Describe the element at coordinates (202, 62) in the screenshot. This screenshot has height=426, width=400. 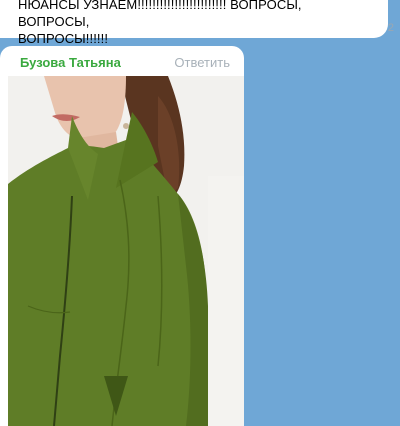
I see `reply-button: Ответить` at that location.